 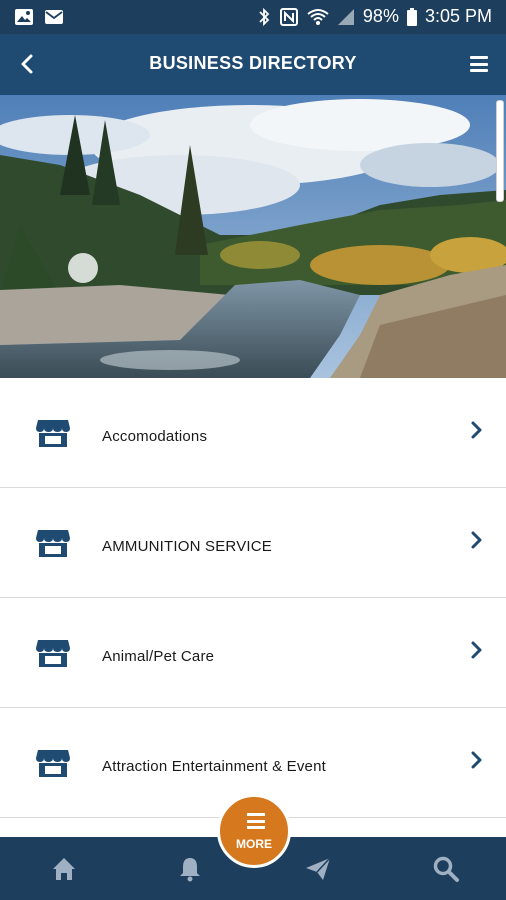 What do you see at coordinates (54, 17) in the screenshot?
I see `mail-icon` at bounding box center [54, 17].